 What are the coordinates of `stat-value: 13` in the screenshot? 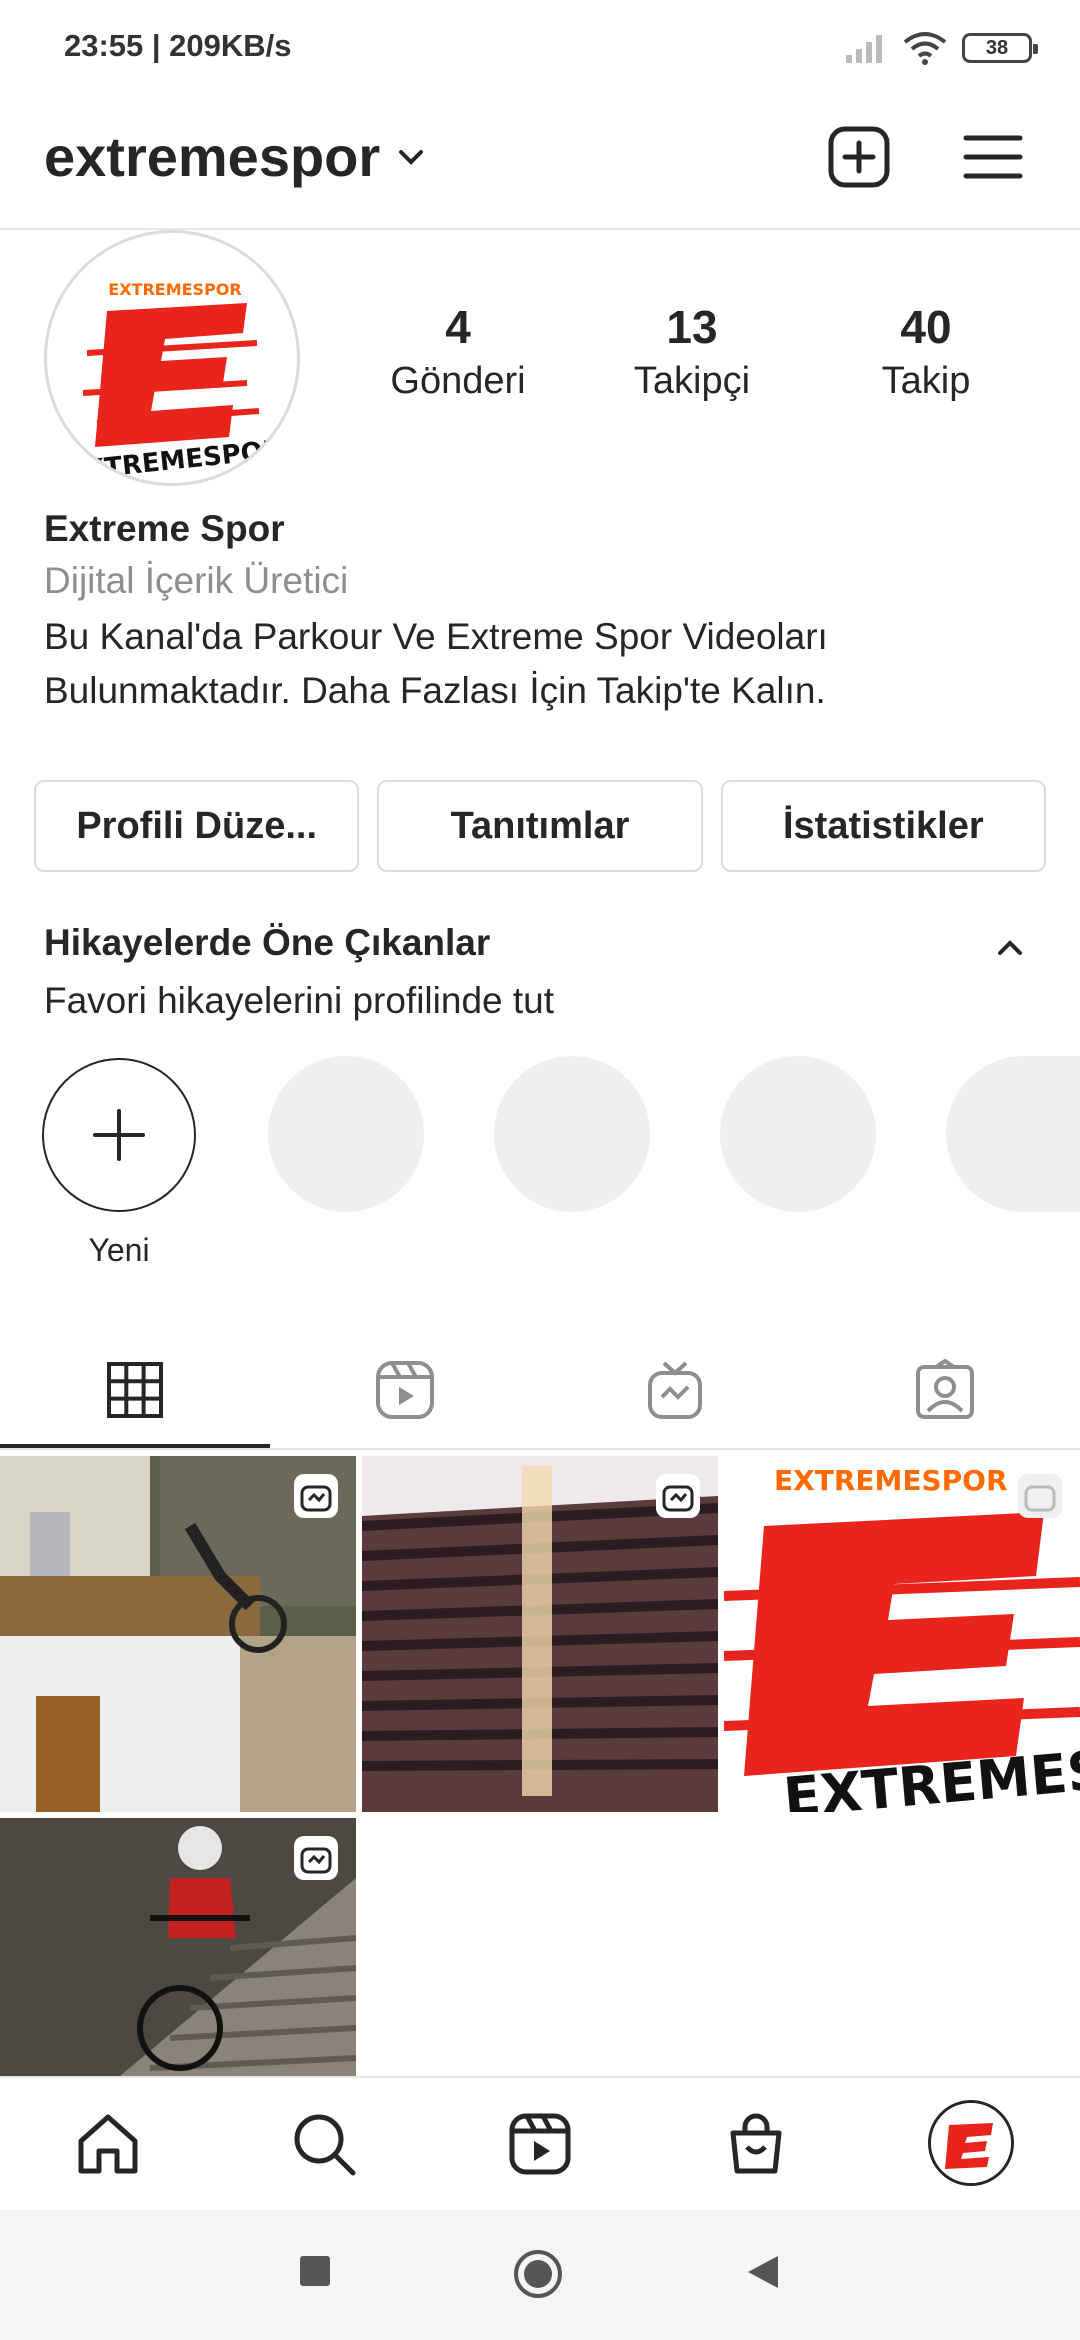 It's located at (692, 327).